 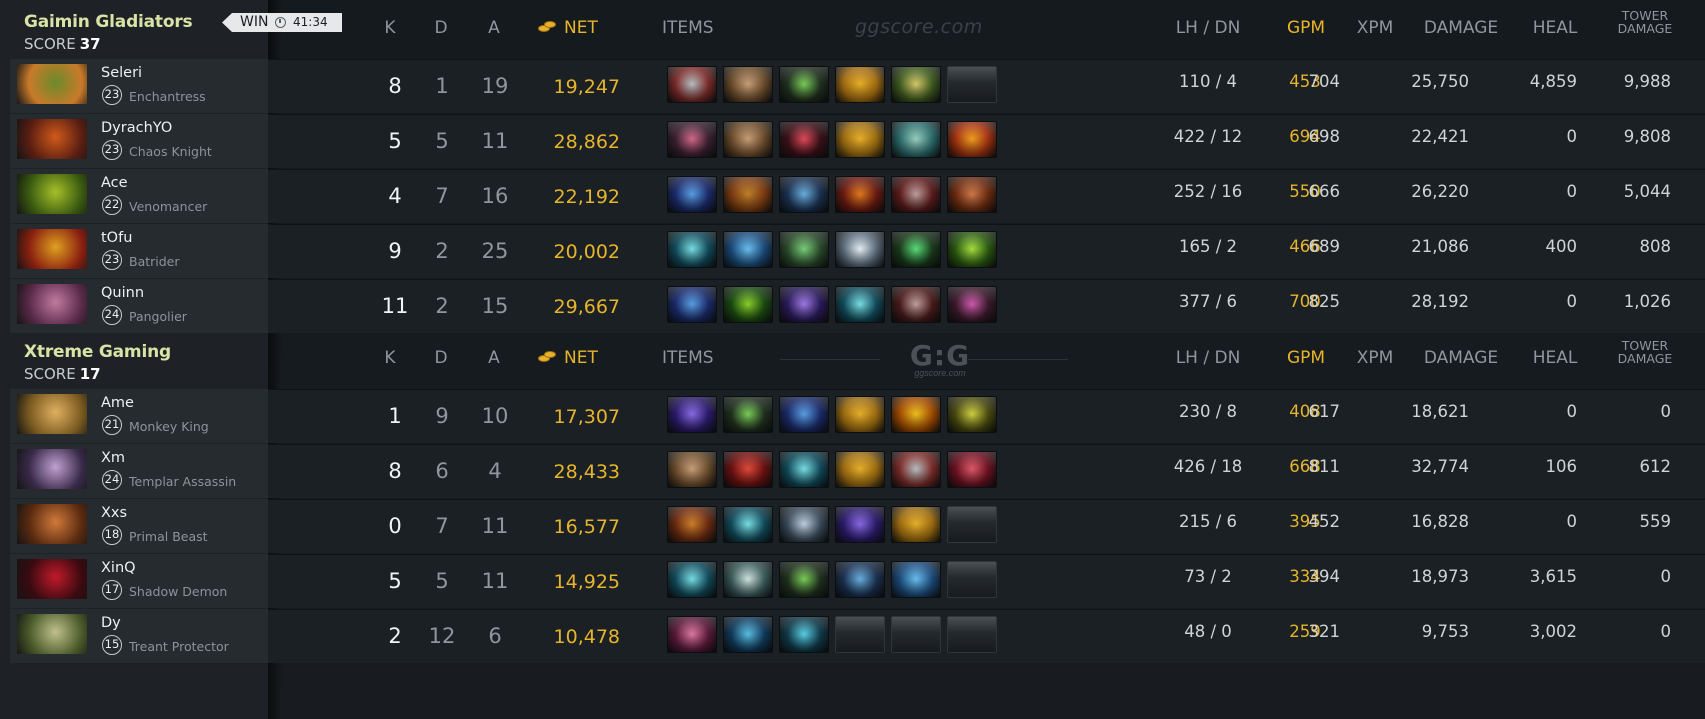 I want to click on net-worth: 29,667, so click(x=586, y=307).